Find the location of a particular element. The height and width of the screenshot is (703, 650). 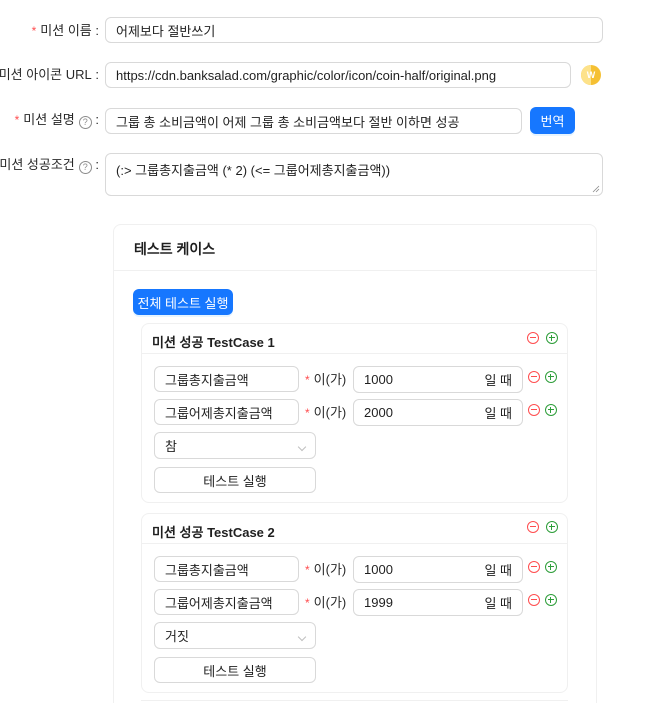

expected-result-select: 참 is located at coordinates (235, 445).